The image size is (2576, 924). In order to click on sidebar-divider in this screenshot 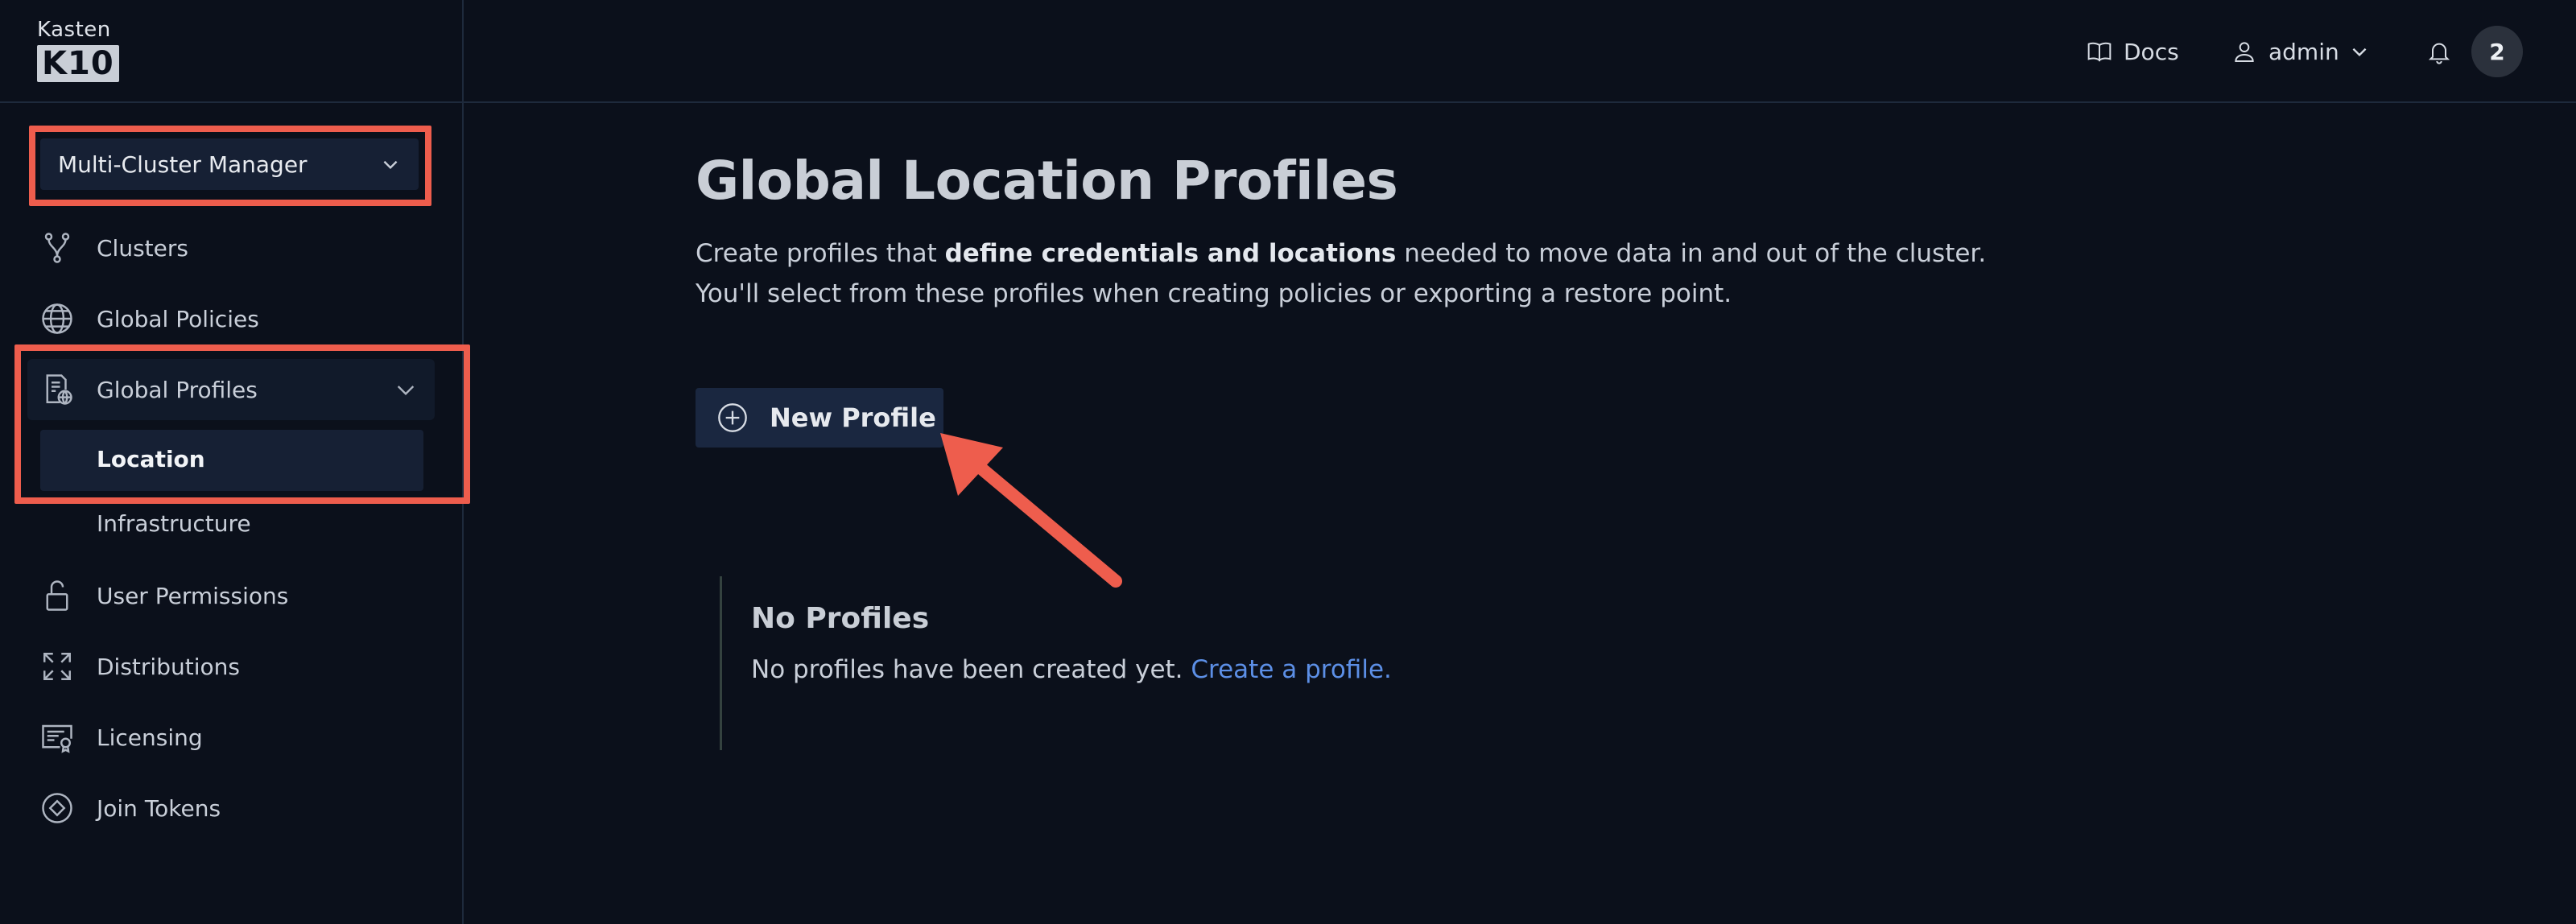, I will do `click(232, 102)`.